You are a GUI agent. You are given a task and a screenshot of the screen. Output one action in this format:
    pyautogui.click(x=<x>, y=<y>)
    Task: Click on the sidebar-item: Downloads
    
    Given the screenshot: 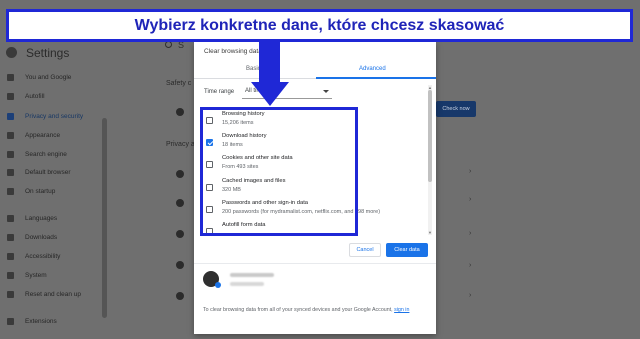 What is the action you would take?
    pyautogui.click(x=32, y=237)
    